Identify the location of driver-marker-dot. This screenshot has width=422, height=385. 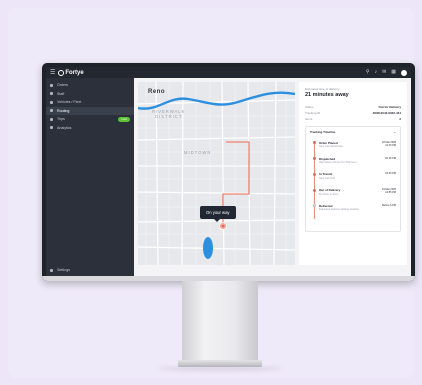
(223, 226).